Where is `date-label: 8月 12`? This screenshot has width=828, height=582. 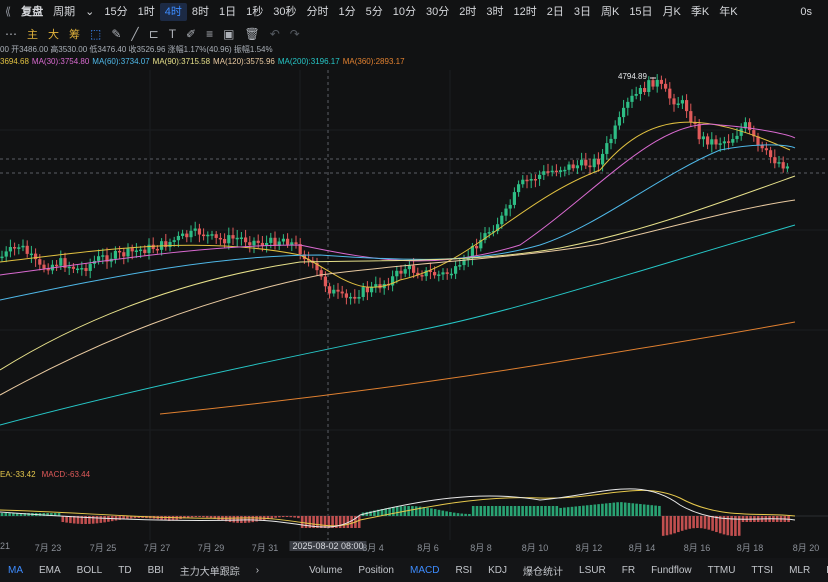 date-label: 8月 12 is located at coordinates (589, 548).